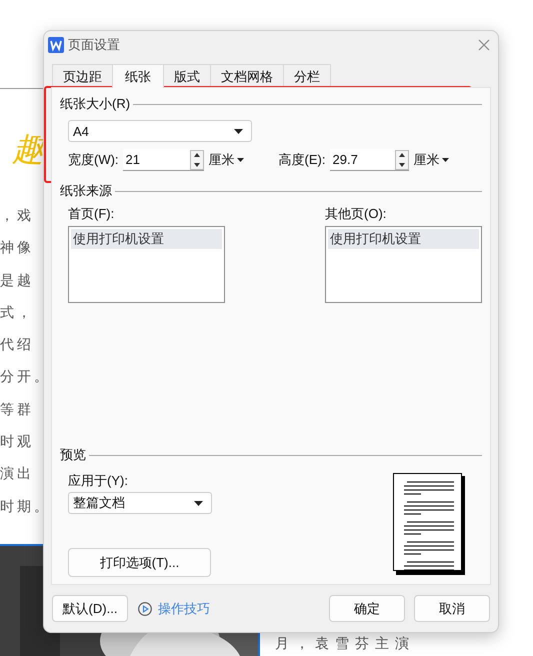  What do you see at coordinates (146, 264) in the screenshot?
I see `first-page-list: 使用打印机设置` at bounding box center [146, 264].